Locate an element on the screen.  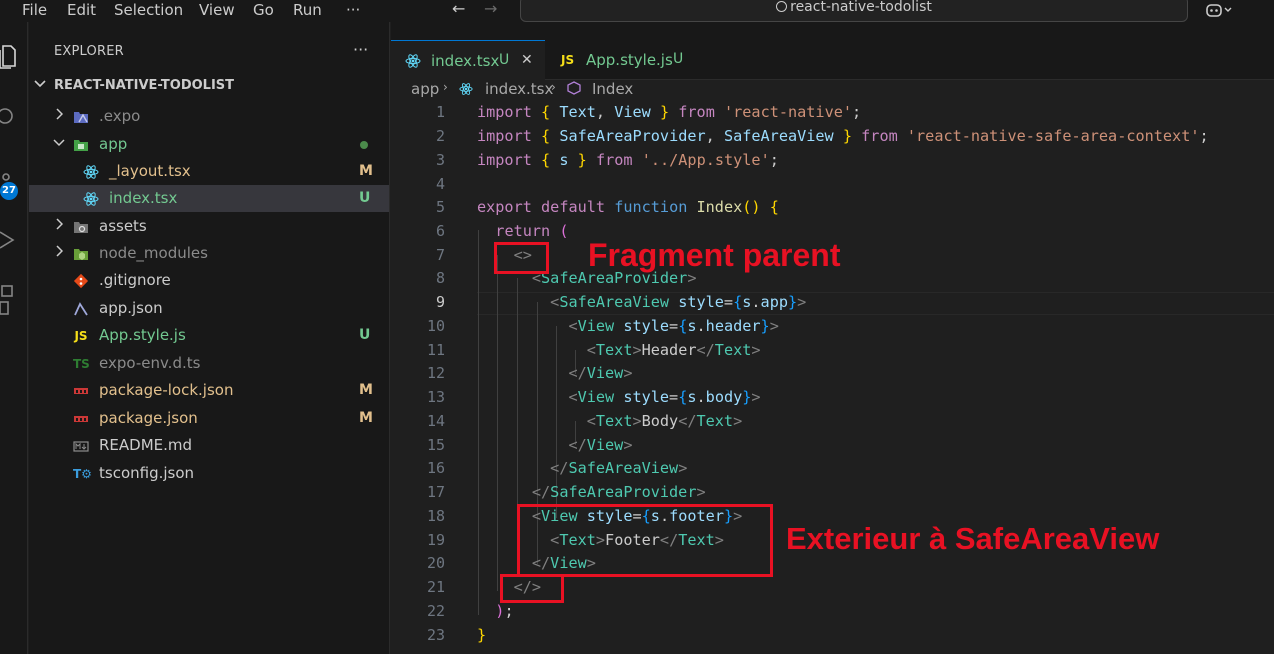
menu-run: Run is located at coordinates (307, 10).